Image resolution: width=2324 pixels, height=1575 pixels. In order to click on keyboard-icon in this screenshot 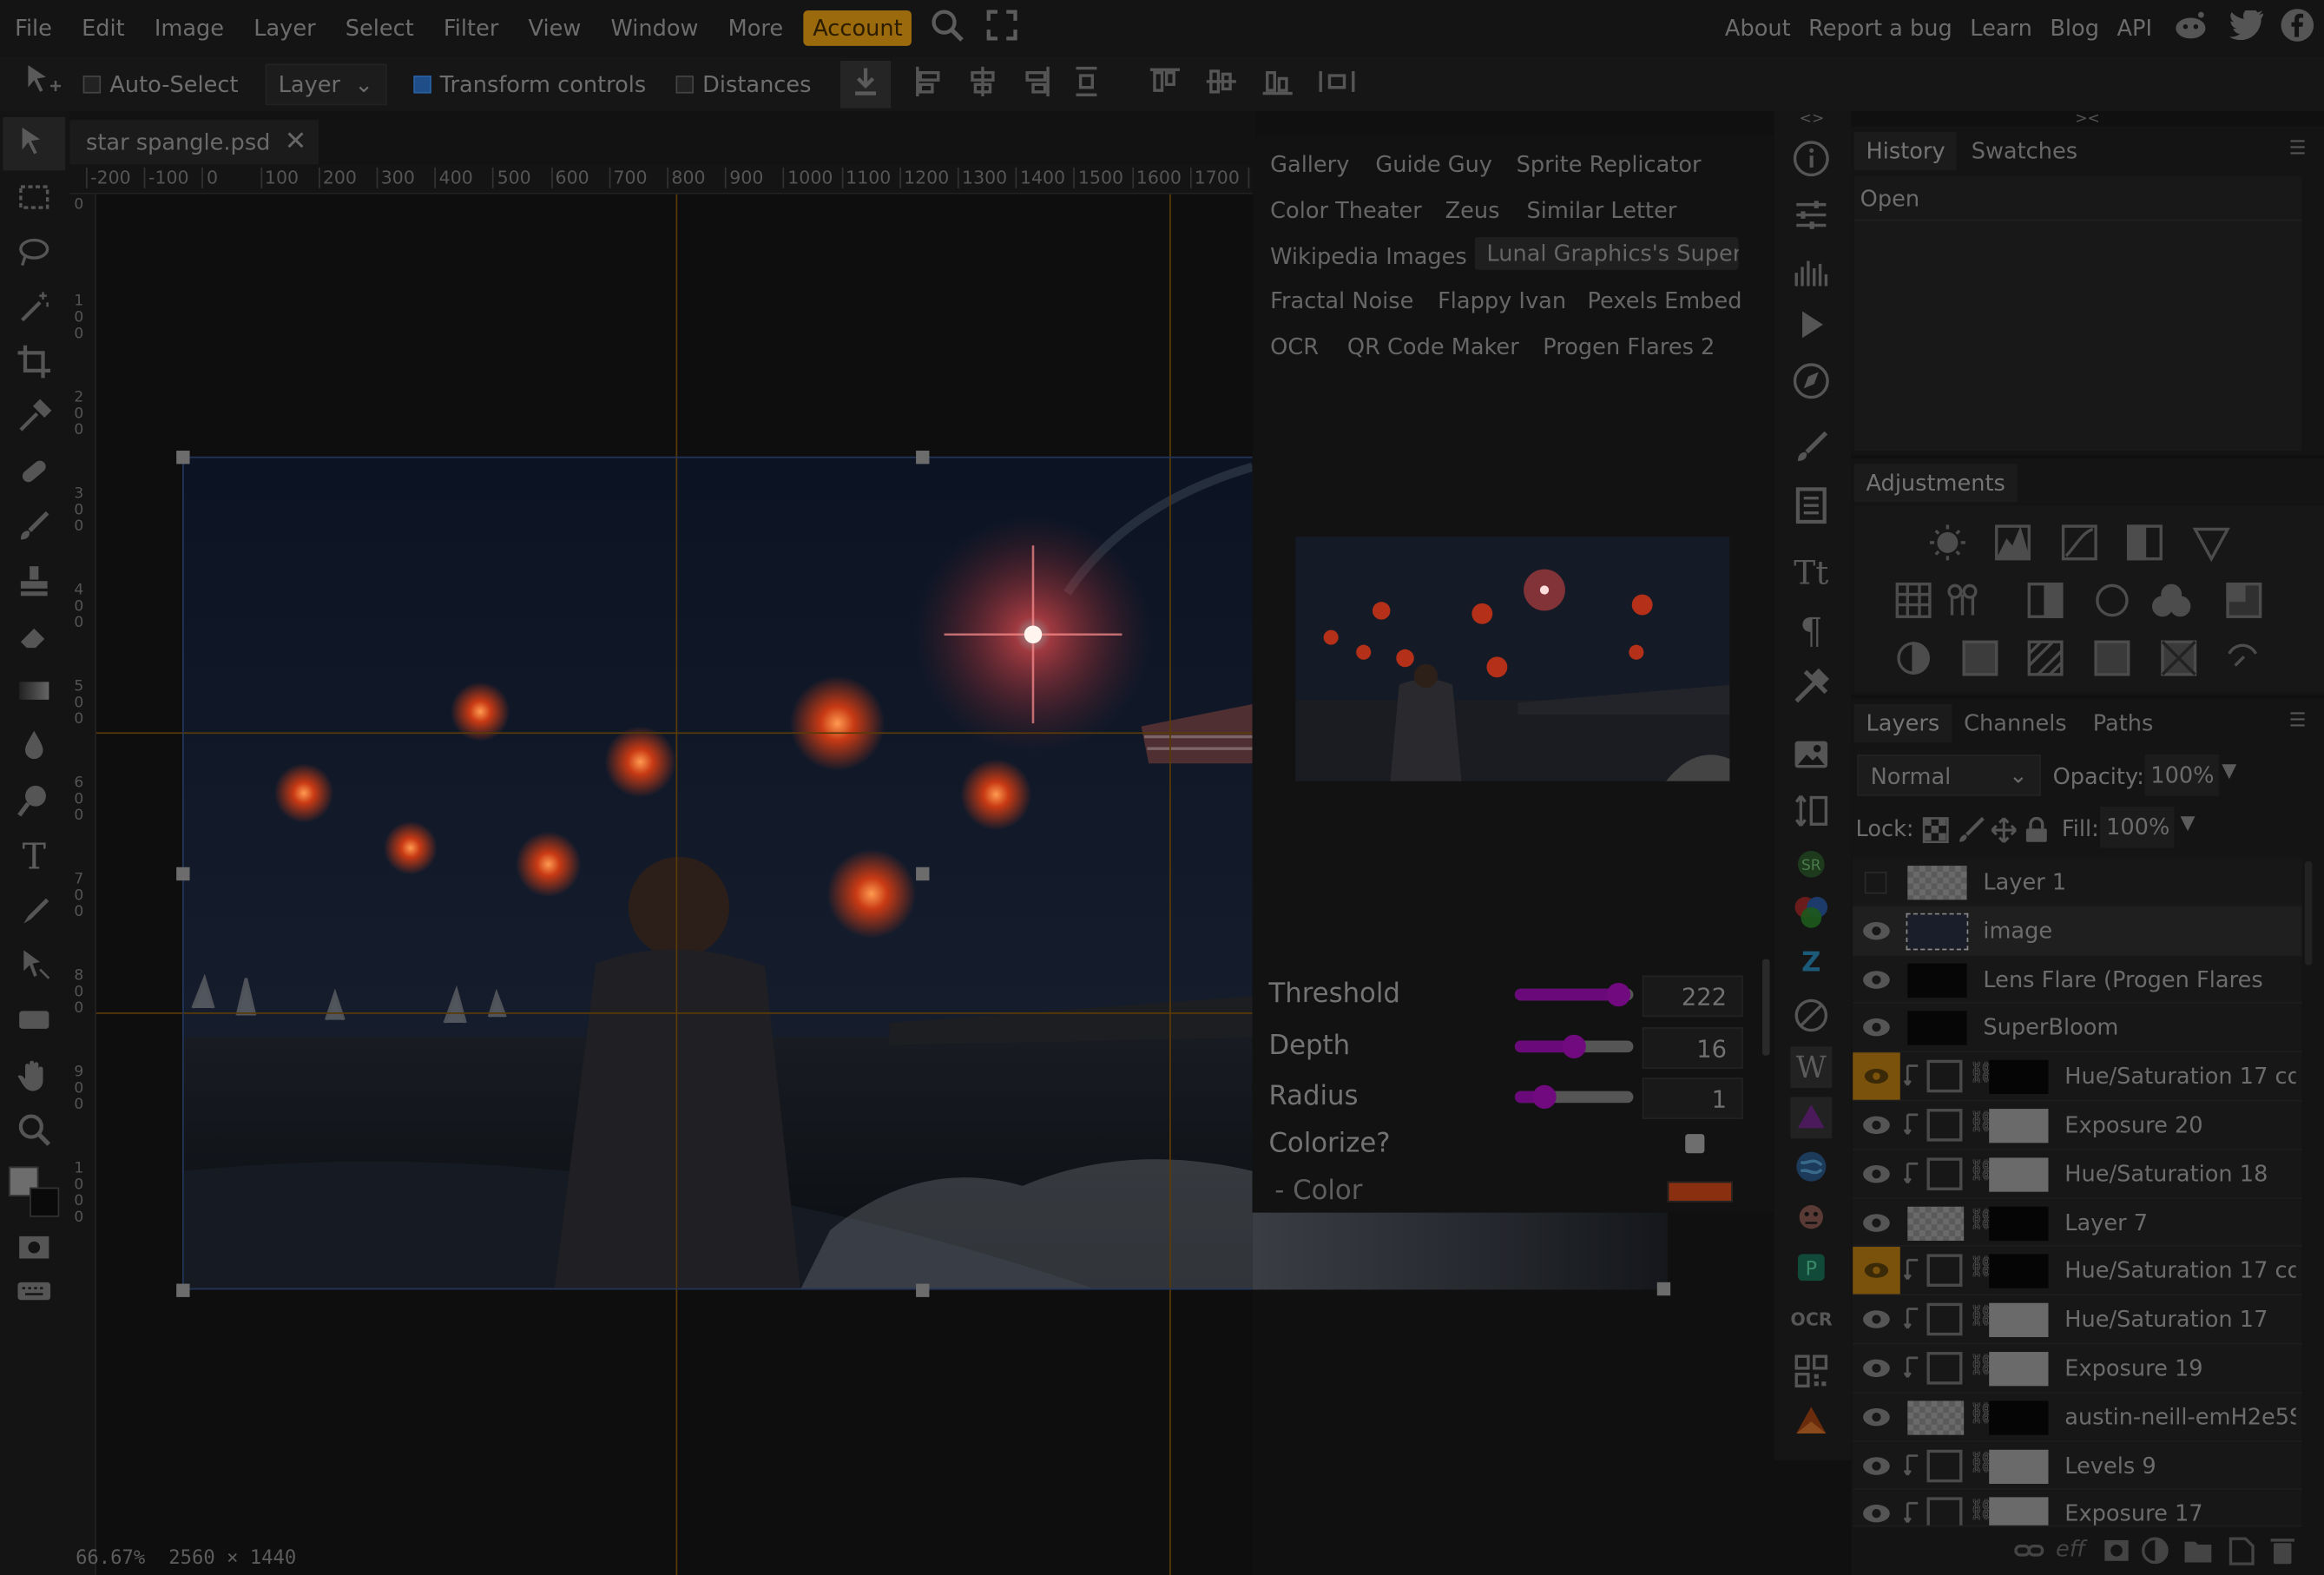, I will do `click(34, 1293)`.